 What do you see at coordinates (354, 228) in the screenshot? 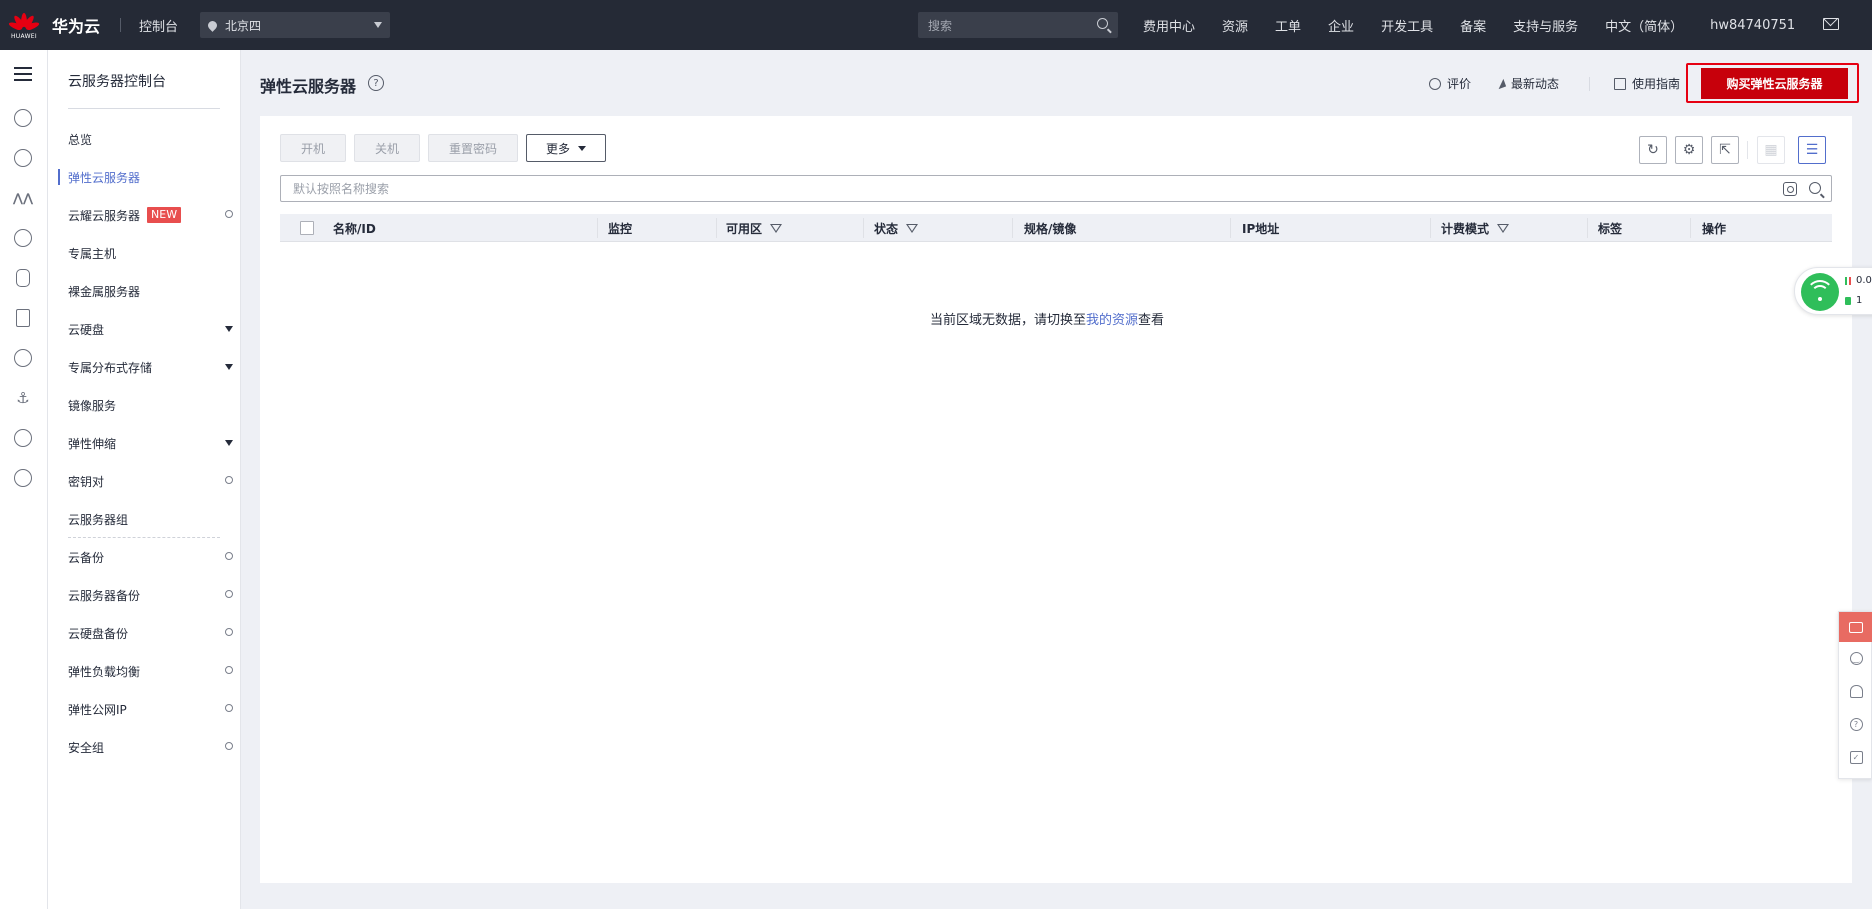
I see `col-name: 名称/ID` at bounding box center [354, 228].